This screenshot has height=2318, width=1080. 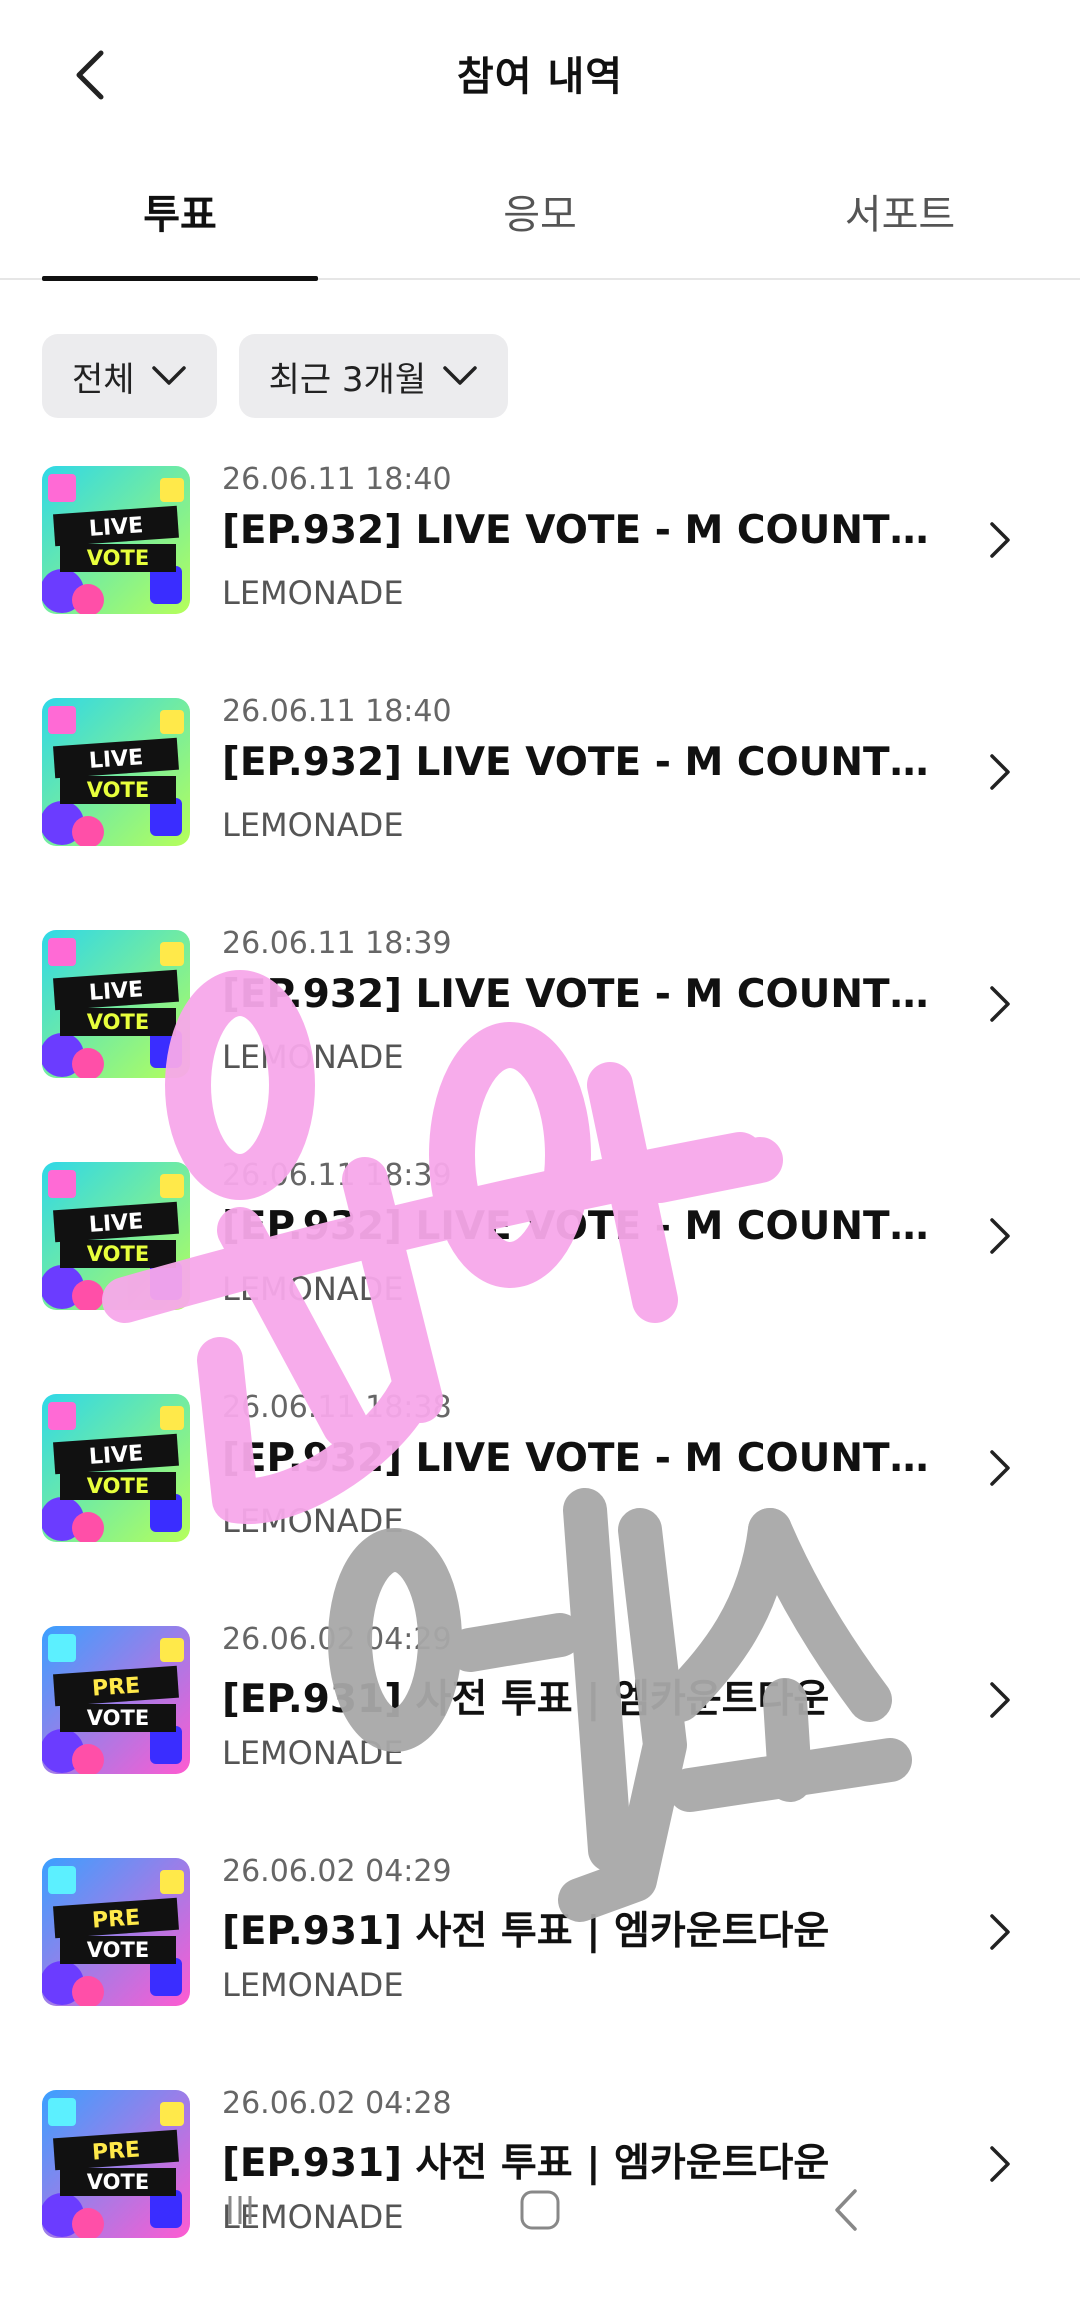 I want to click on filter-all-label: 전체, so click(x=103, y=379).